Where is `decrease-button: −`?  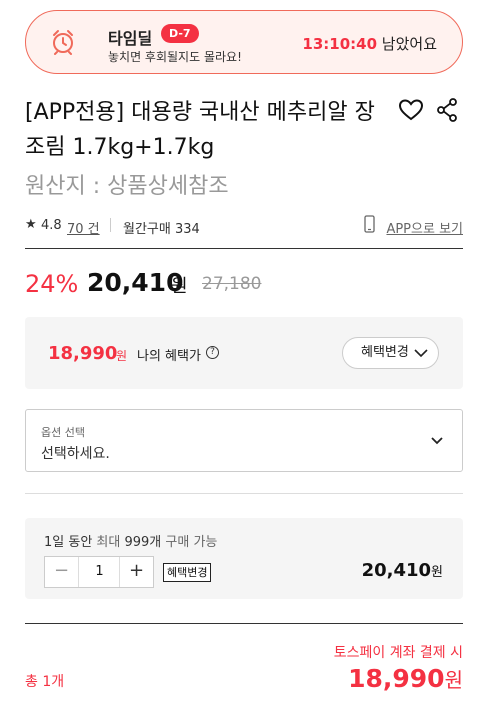 decrease-button: − is located at coordinates (62, 572).